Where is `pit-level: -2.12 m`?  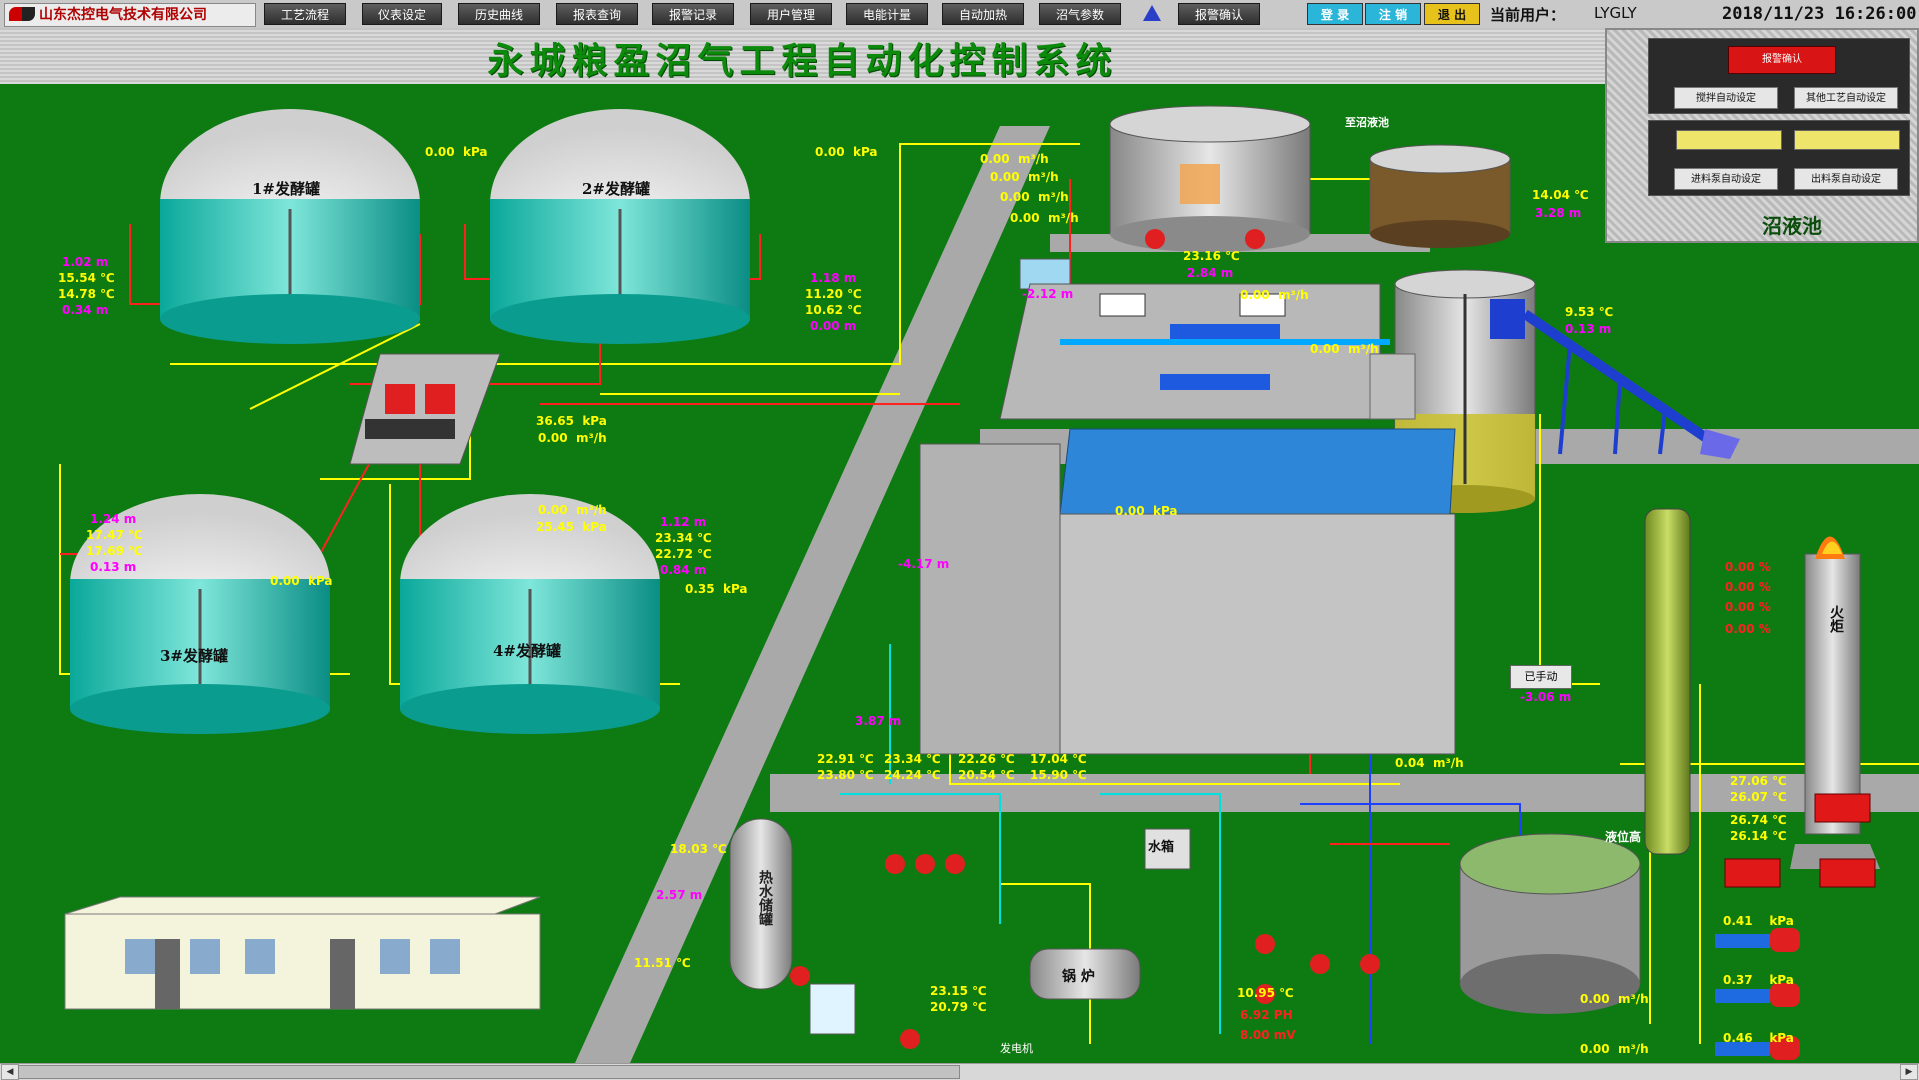
pit-level: -2.12 m is located at coordinates (1048, 294).